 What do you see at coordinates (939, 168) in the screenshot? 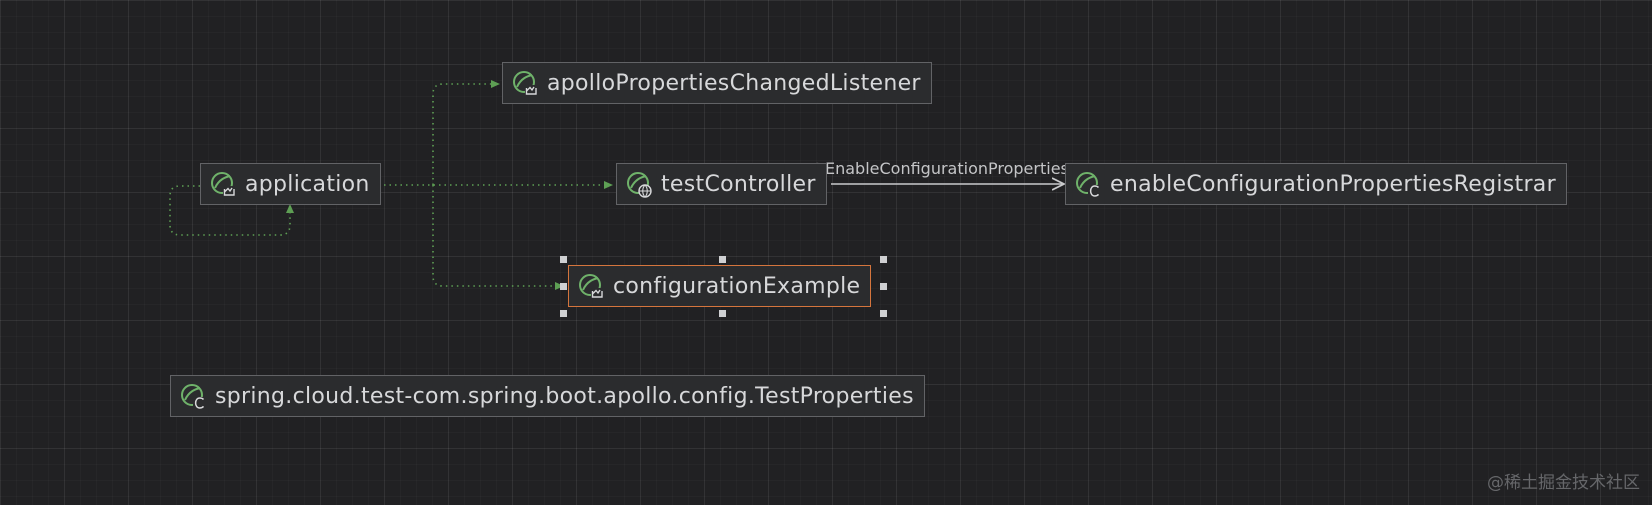
I see `edge-label-enable-configuration-properties: @EnableConfigurationProperties` at bounding box center [939, 168].